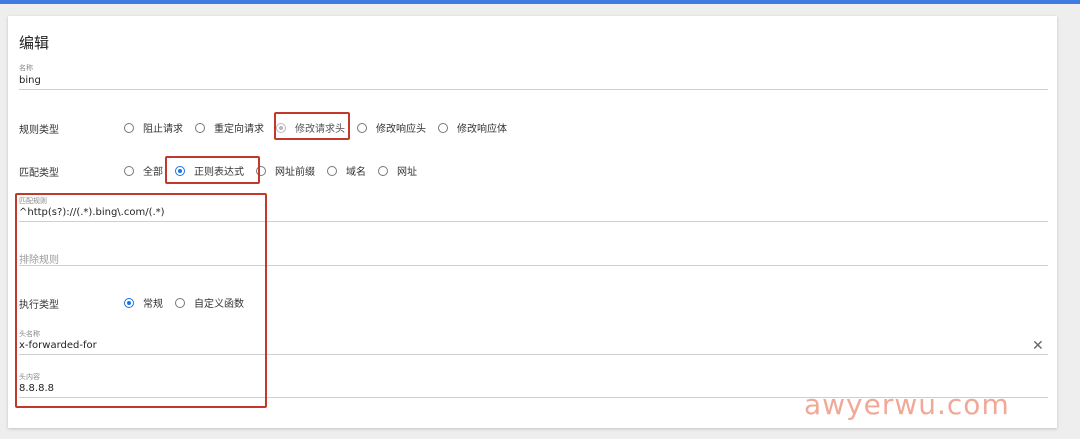 The width and height of the screenshot is (1080, 439). What do you see at coordinates (39, 130) in the screenshot?
I see `rule-type-label: 规则类型` at bounding box center [39, 130].